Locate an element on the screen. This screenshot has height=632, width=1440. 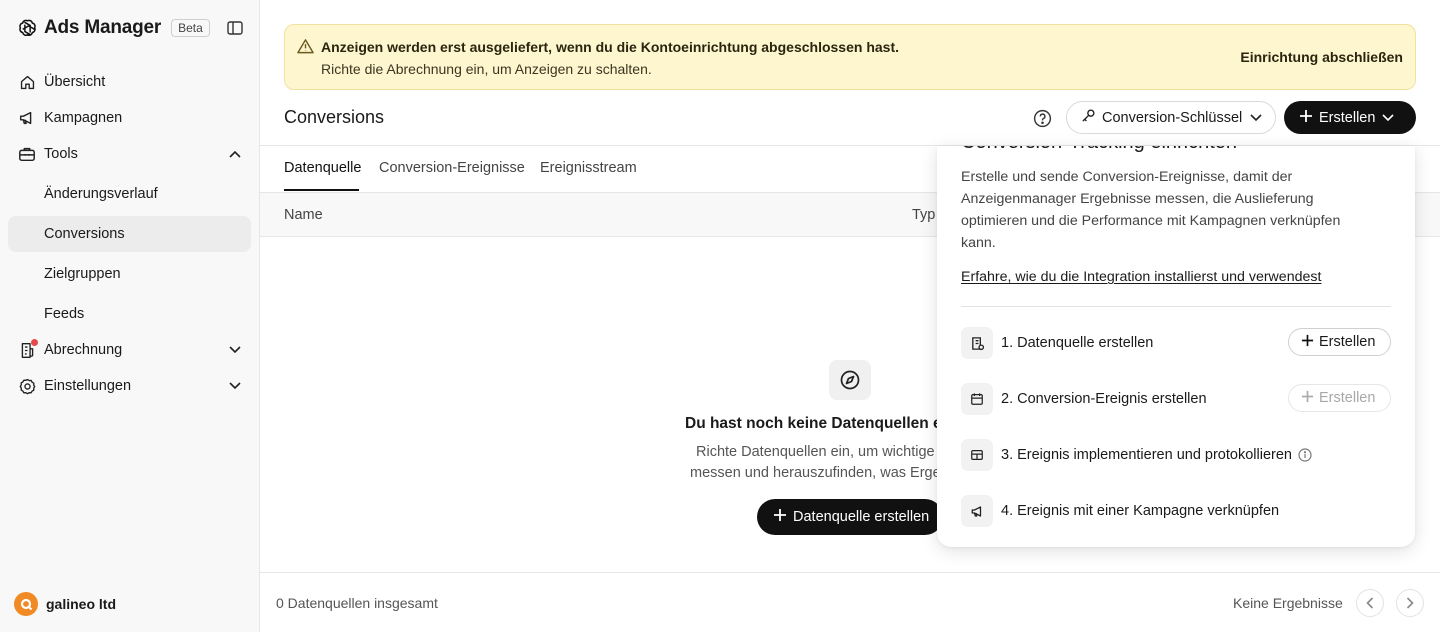
create-button: Erstellen is located at coordinates (1350, 117).